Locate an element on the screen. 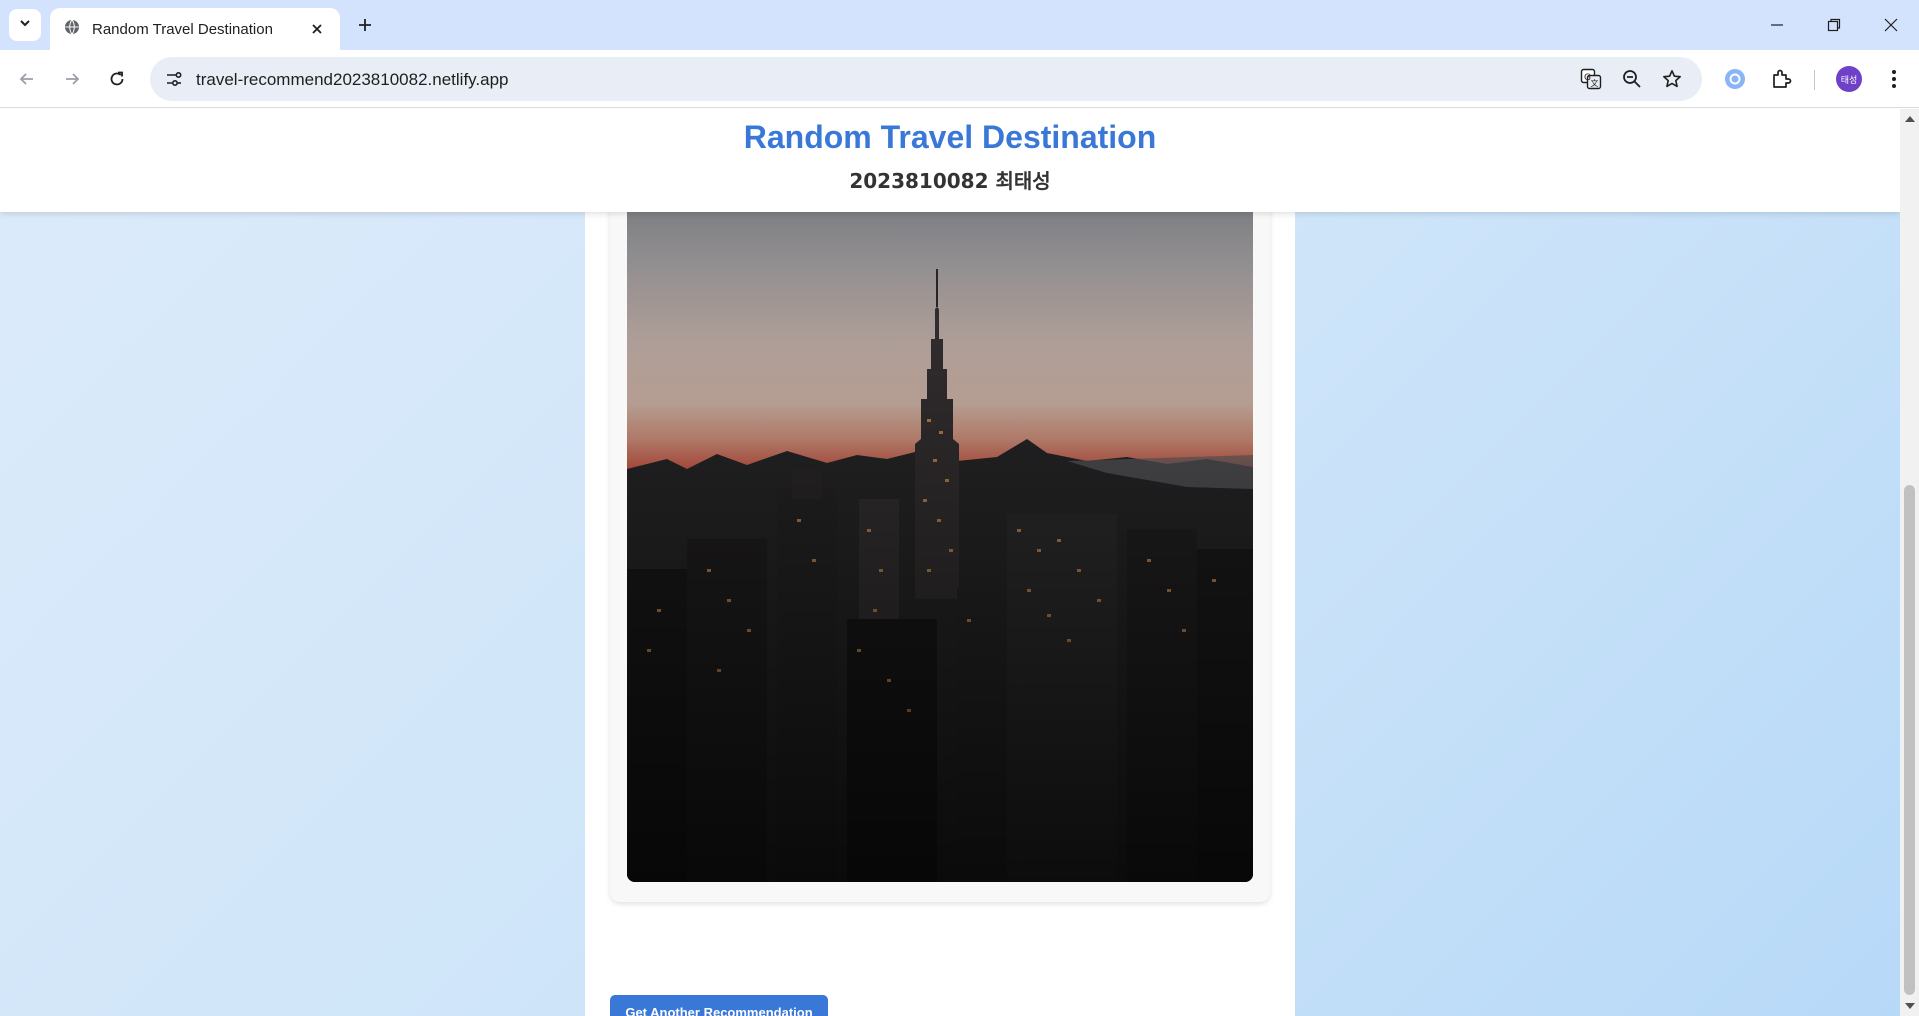 Image resolution: width=1919 pixels, height=1016 pixels. star-icon is located at coordinates (1672, 79).